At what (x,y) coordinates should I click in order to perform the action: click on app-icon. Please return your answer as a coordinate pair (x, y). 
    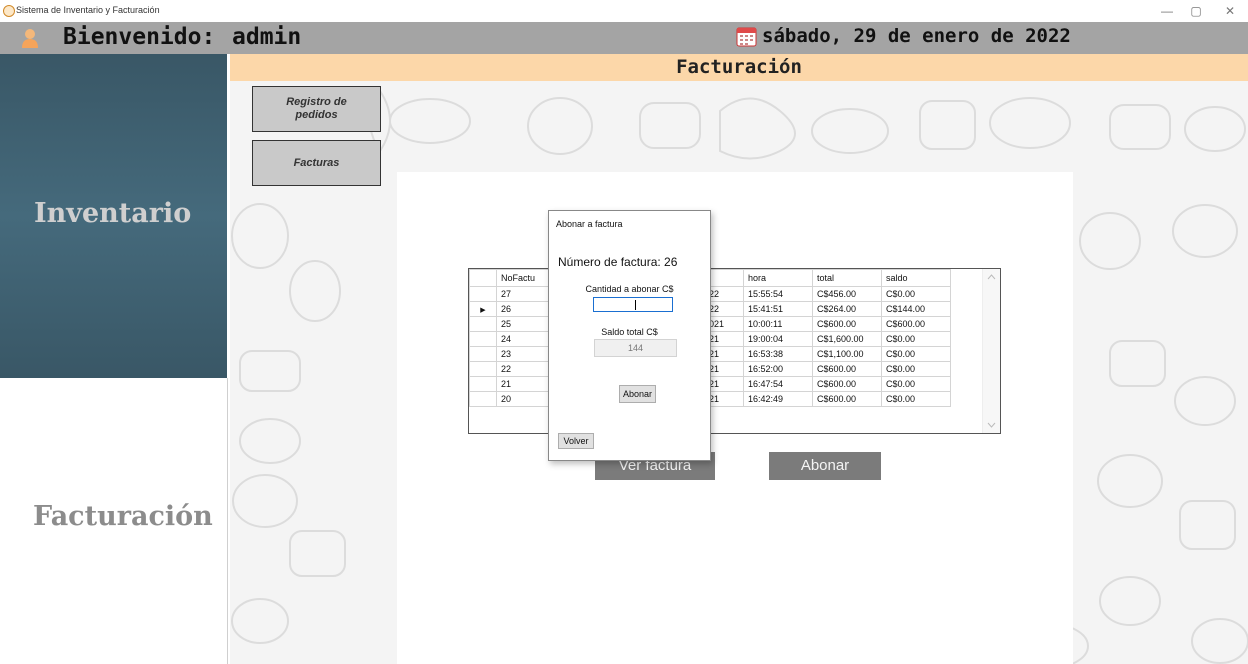
    Looking at the image, I should click on (9, 11).